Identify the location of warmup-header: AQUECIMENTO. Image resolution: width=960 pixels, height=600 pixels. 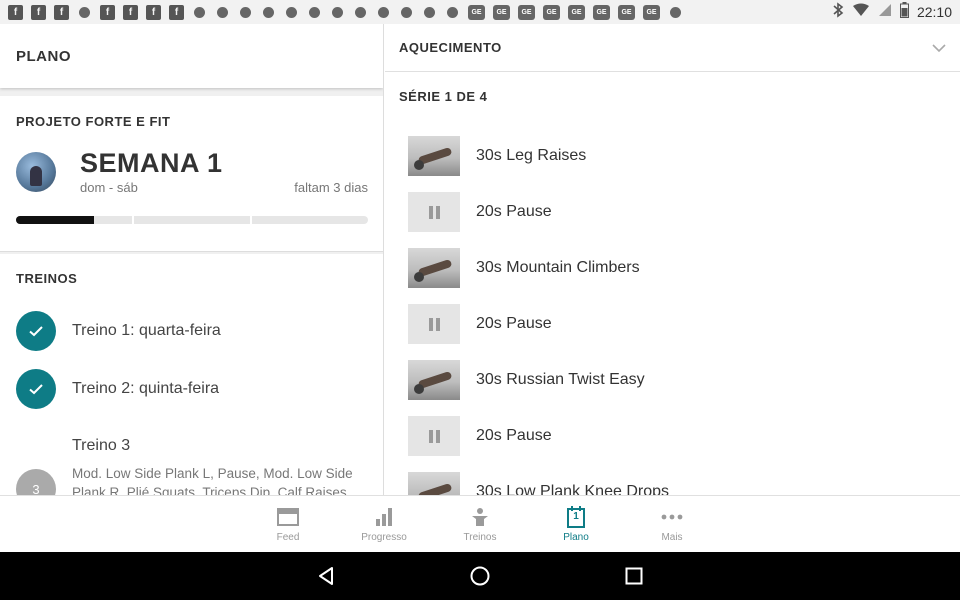
(672, 48).